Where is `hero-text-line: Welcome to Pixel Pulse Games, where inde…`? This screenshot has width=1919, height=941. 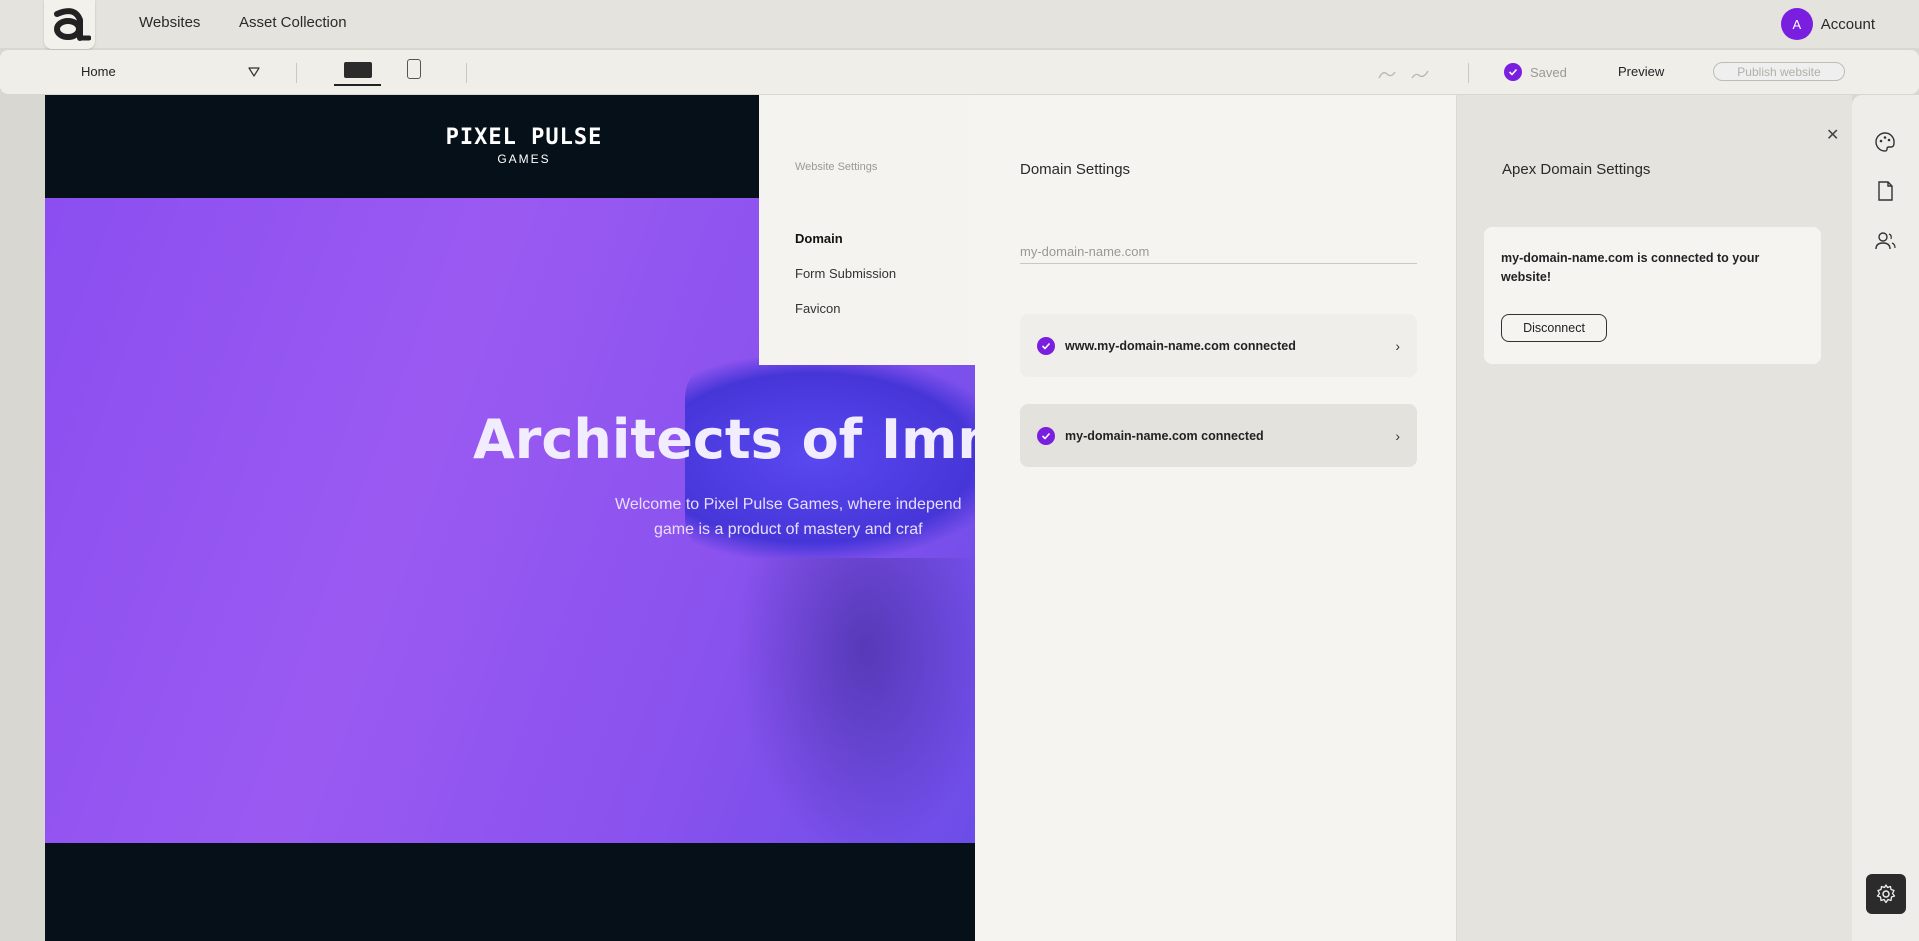 hero-text-line: Welcome to Pixel Pulse Games, where inde… is located at coordinates (788, 504).